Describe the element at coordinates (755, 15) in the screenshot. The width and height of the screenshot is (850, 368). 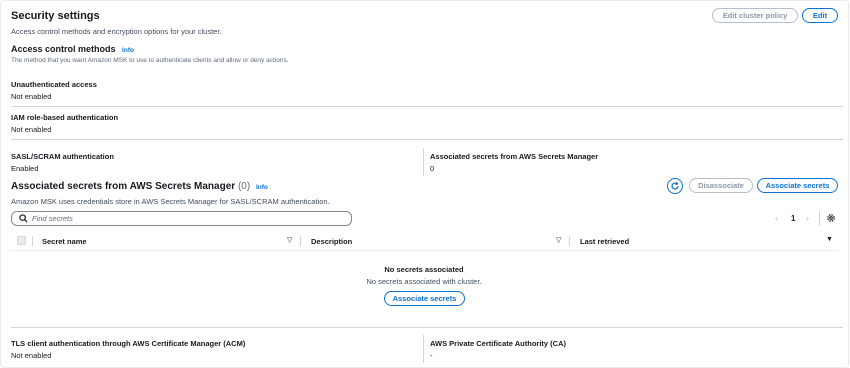
I see `edit-cluster-policy-button: Edit cluster policy` at that location.